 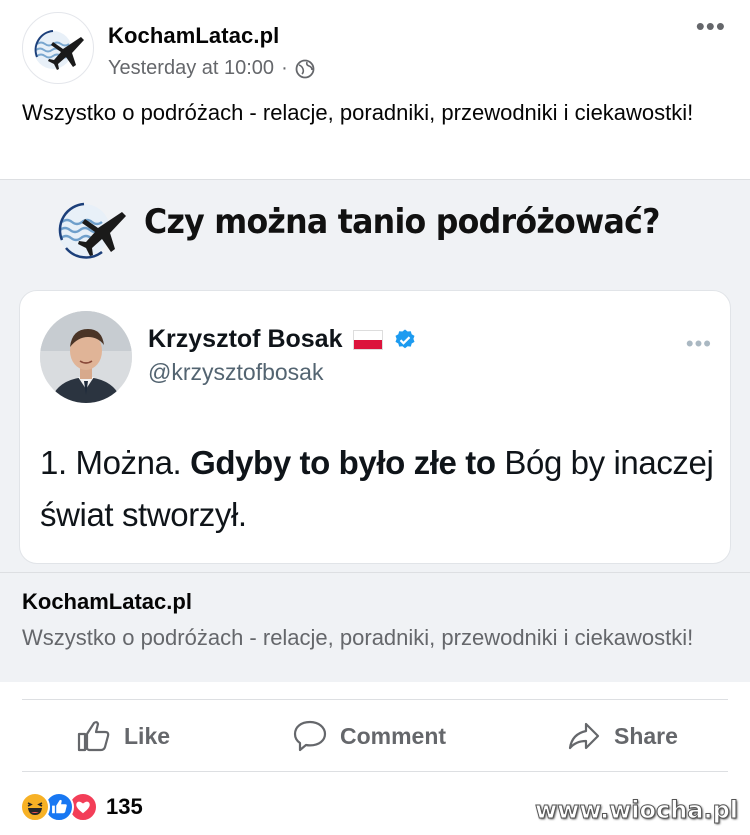 What do you see at coordinates (245, 339) in the screenshot?
I see `tweet-author-label: Krzysztof Bosak` at bounding box center [245, 339].